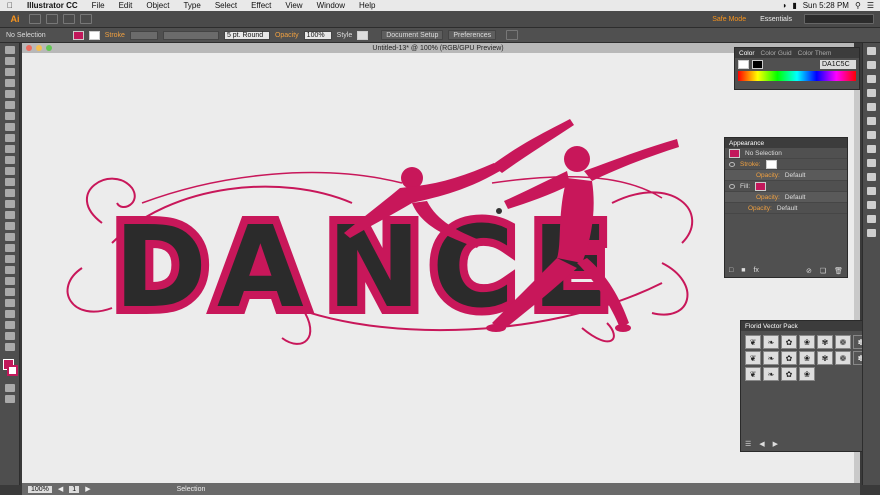  Describe the element at coordinates (9, 105) in the screenshot. I see `curvature-tool-icon` at that location.